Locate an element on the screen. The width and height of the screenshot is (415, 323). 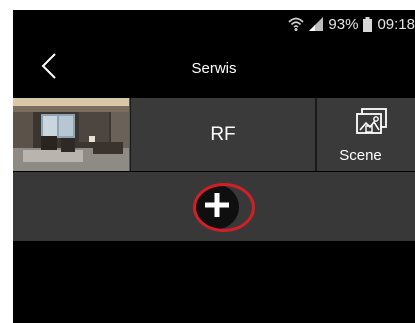
chevron-left-icon is located at coordinates (49, 68).